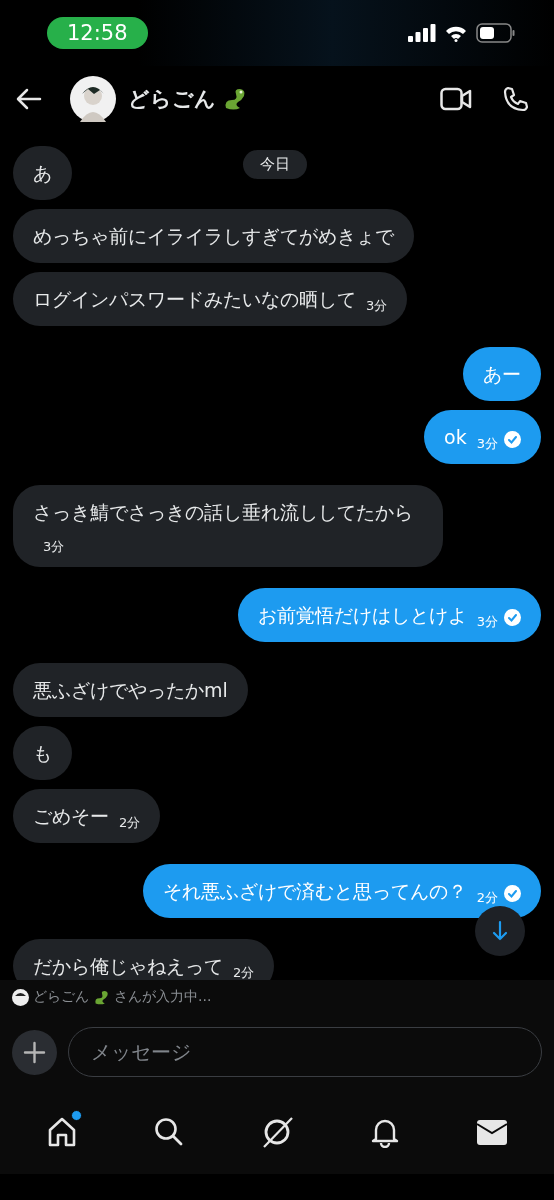 This screenshot has width=554, height=1200. I want to click on signal-icon, so click(422, 33).